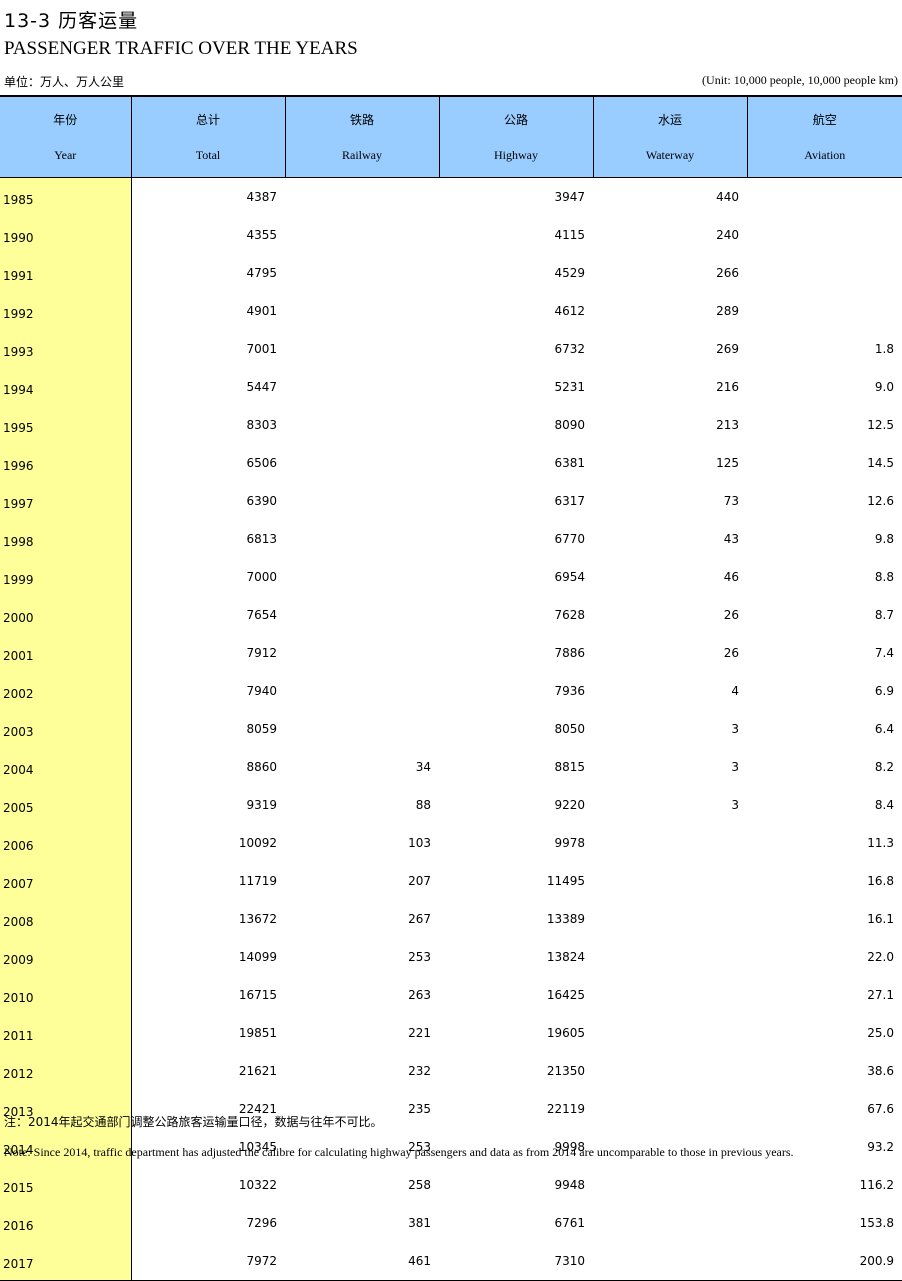 The width and height of the screenshot is (902, 1281). What do you see at coordinates (569, 539) in the screenshot?
I see `cell-highway: 6770` at bounding box center [569, 539].